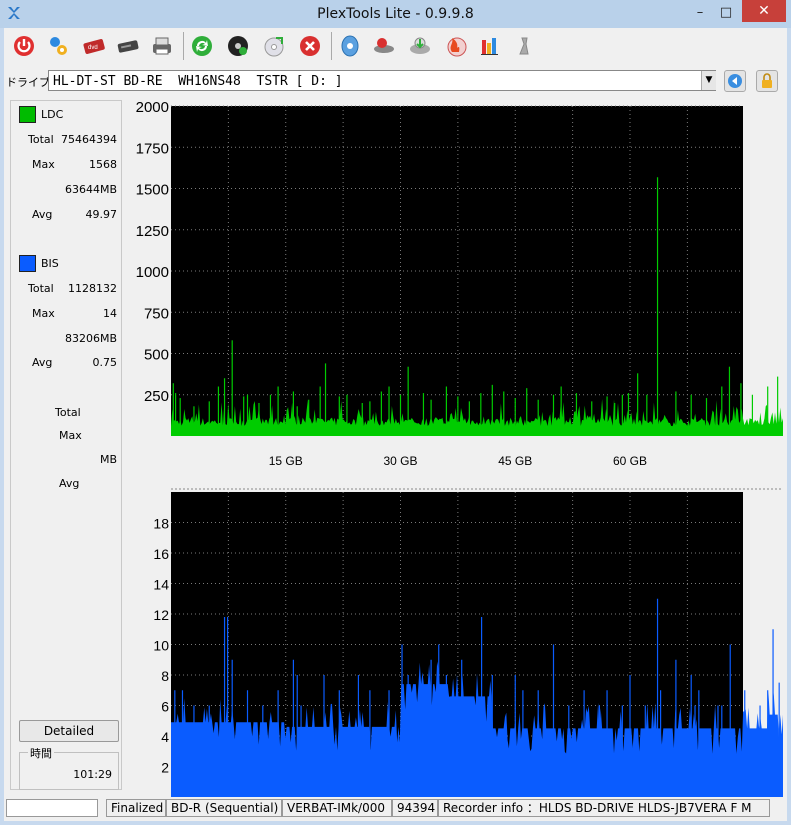  Describe the element at coordinates (105, 362) in the screenshot. I see `bis-avg-value: 0.75` at that location.